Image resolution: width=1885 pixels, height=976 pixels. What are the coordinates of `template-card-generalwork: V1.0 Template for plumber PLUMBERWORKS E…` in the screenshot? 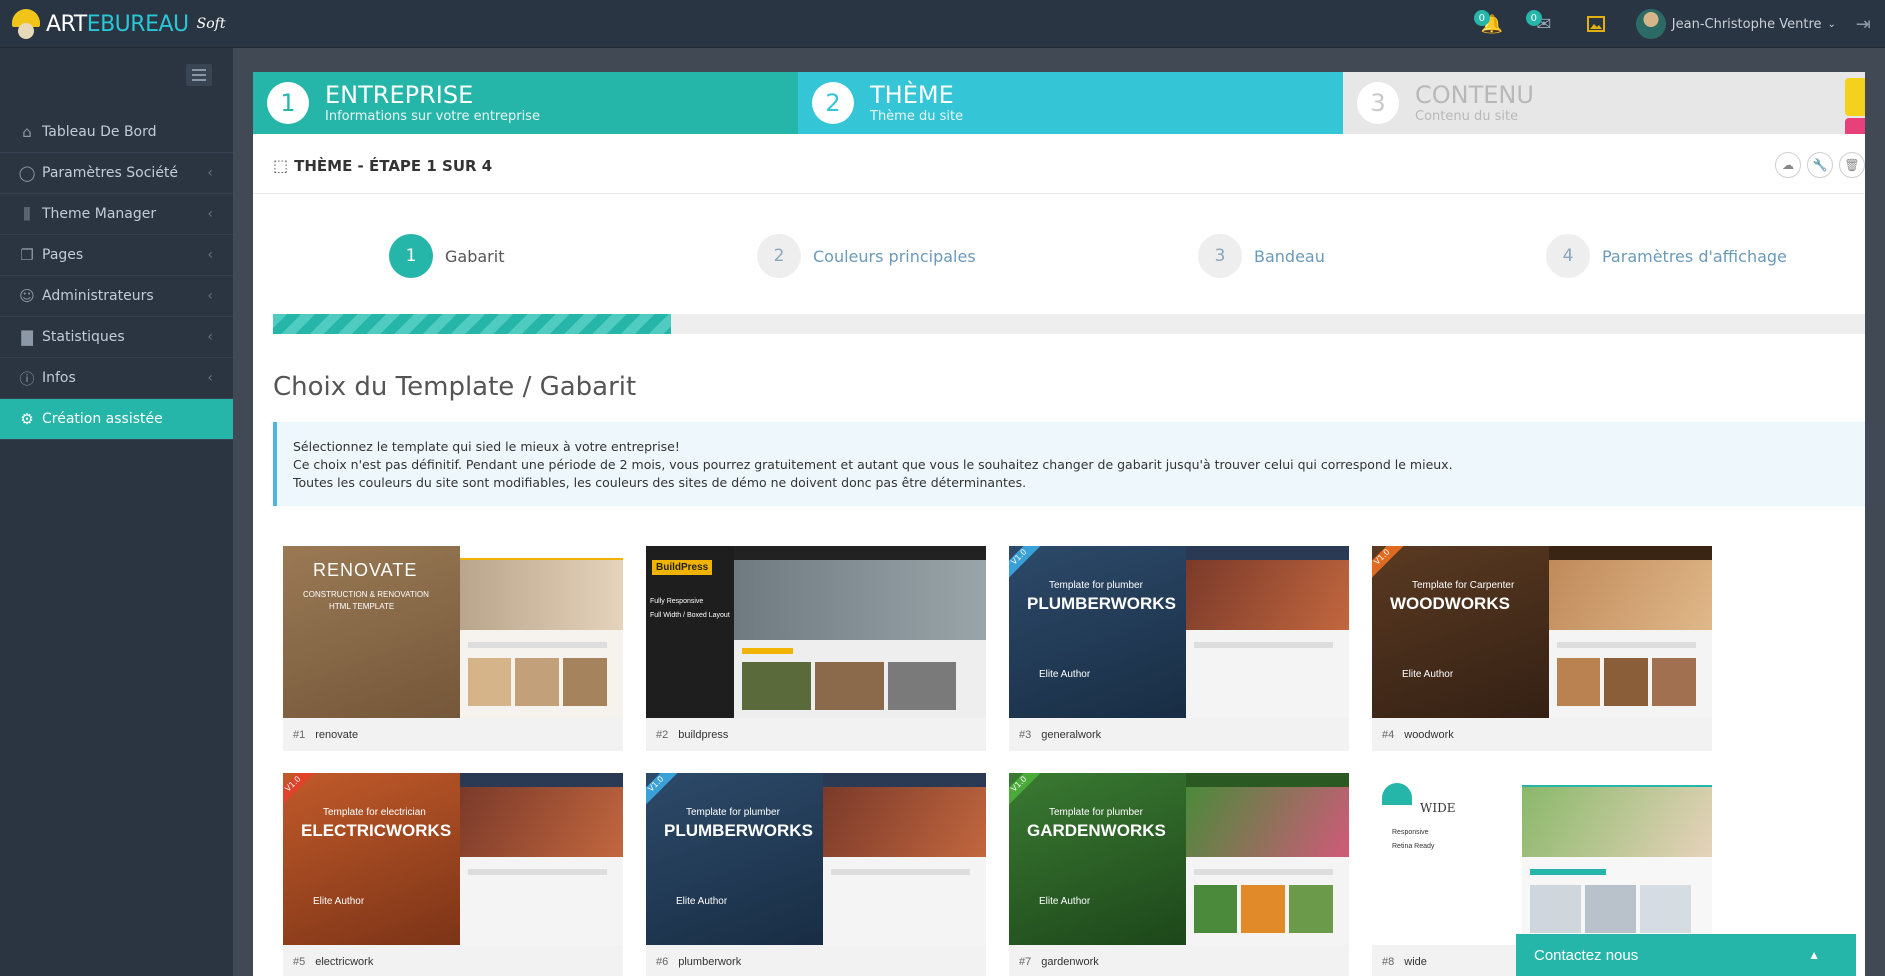 It's located at (1179, 648).